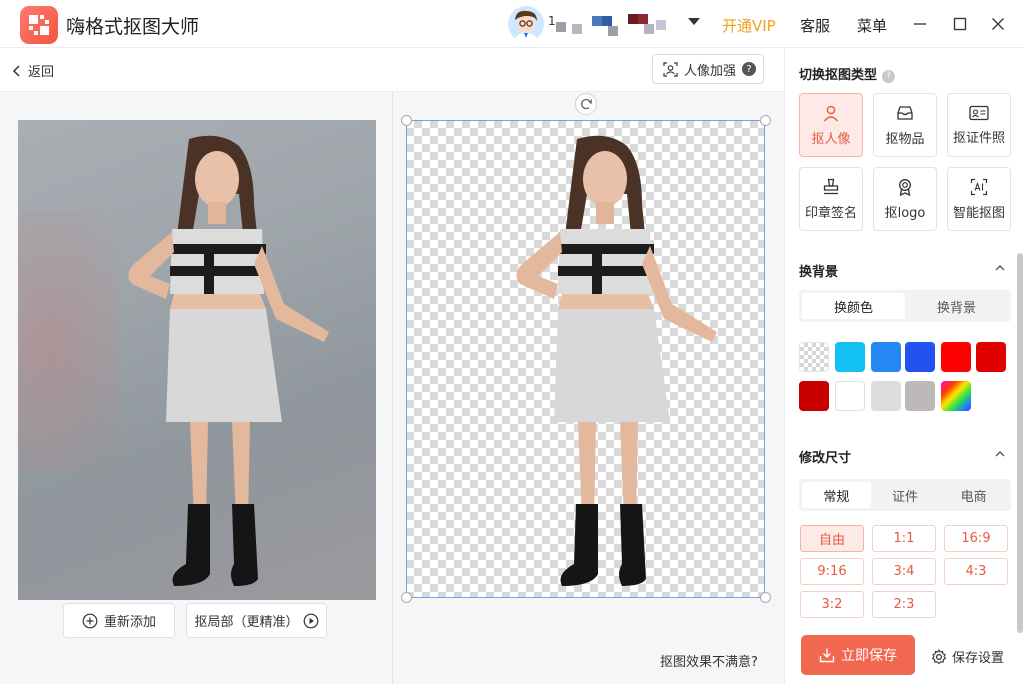 The height and width of the screenshot is (684, 1024). I want to click on customer-service-link: 客服, so click(815, 25).